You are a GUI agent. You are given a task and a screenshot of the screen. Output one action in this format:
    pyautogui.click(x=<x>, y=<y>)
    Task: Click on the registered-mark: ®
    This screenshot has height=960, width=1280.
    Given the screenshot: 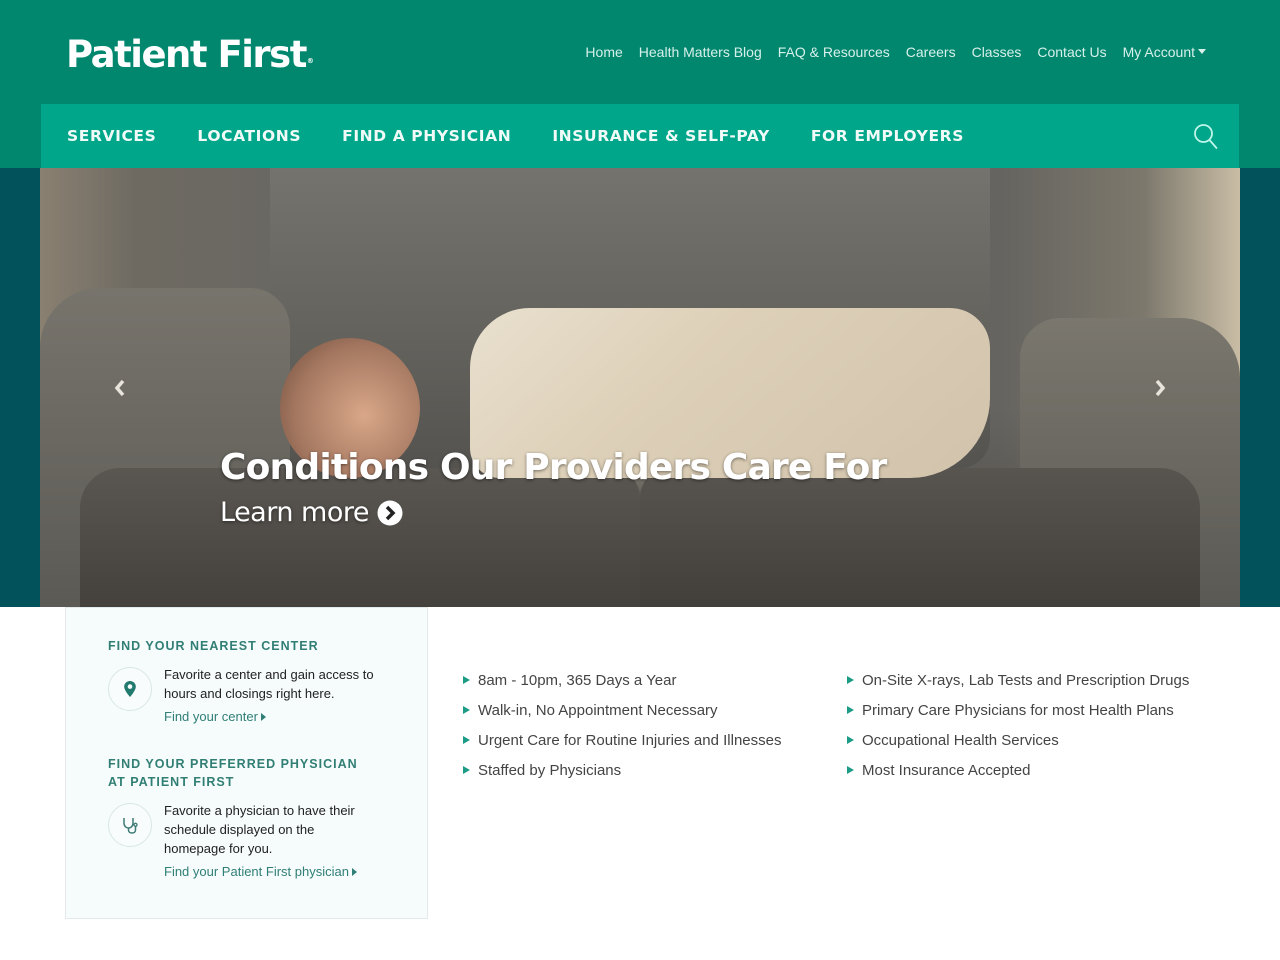 What is the action you would take?
    pyautogui.click(x=310, y=61)
    